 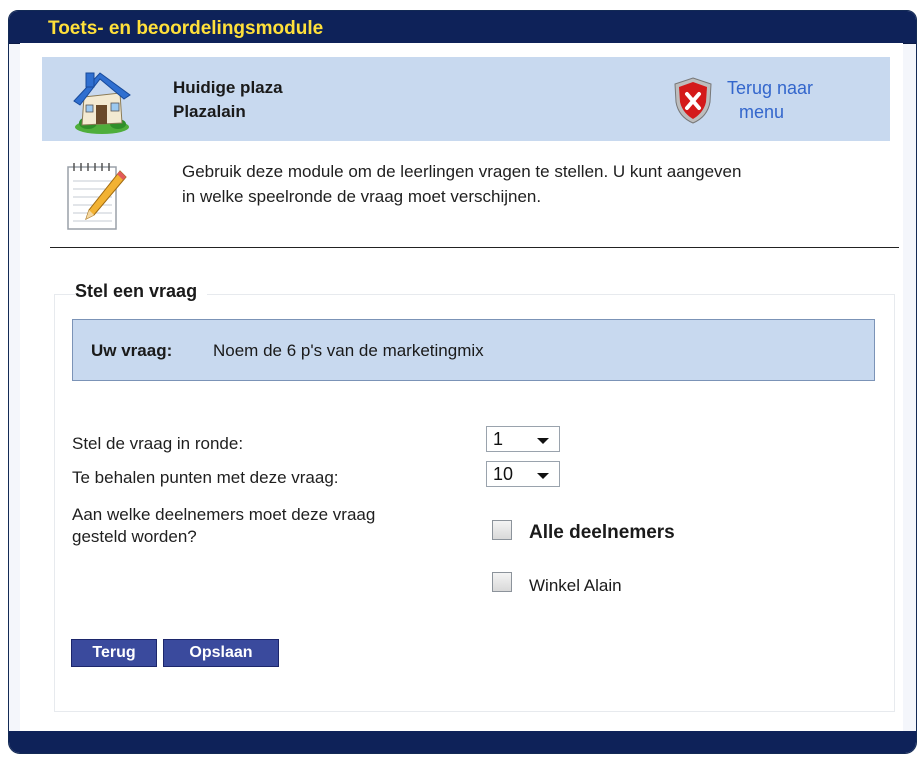 I want to click on fieldset-legend: Stel een vraag, so click(x=141, y=291).